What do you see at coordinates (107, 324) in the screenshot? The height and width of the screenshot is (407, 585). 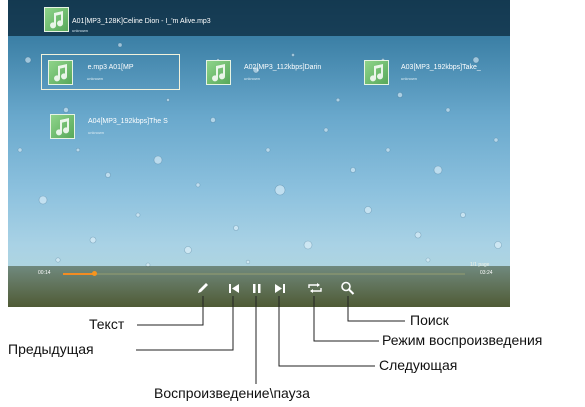 I see `callout-text: Текст` at bounding box center [107, 324].